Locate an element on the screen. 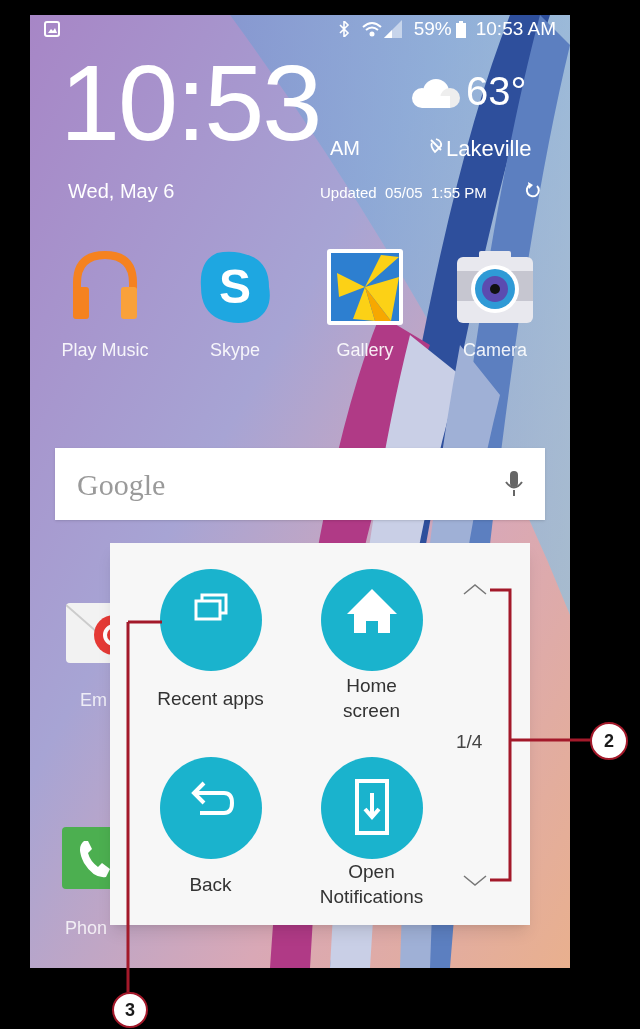 This screenshot has height=1029, width=640. clock-time: 10:53 is located at coordinates (190, 103).